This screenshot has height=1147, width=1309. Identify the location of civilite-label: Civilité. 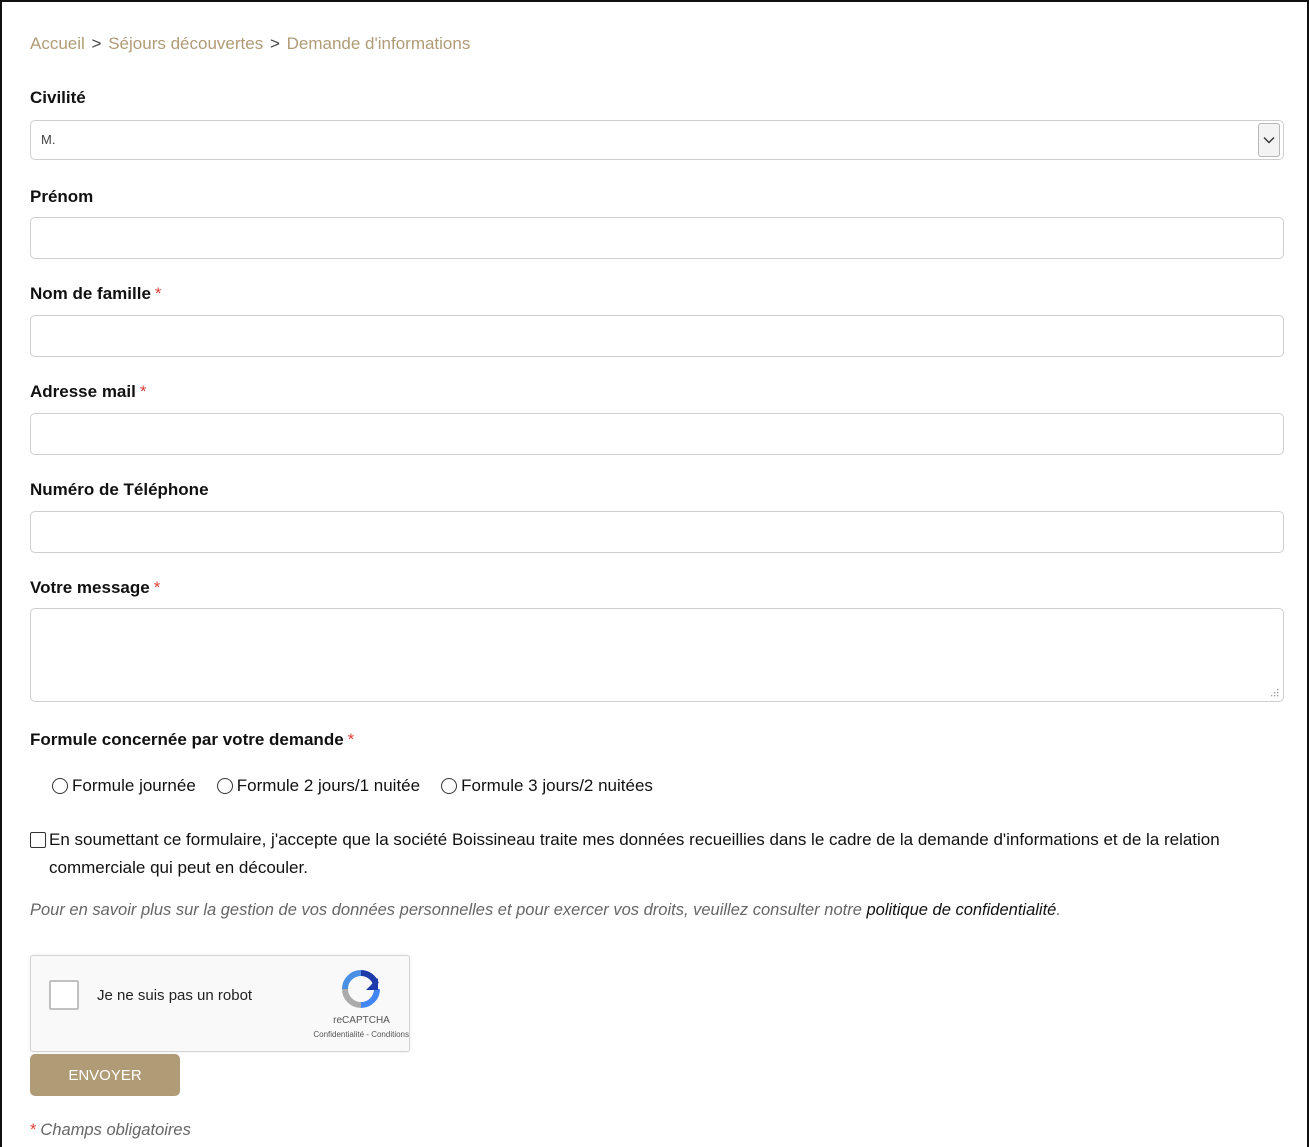
(58, 98).